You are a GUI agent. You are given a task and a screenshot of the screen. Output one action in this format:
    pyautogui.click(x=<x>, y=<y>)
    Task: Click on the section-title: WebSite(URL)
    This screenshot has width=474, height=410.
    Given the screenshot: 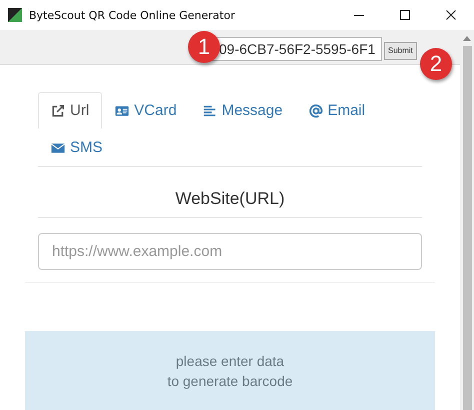 What is the action you would take?
    pyautogui.click(x=230, y=199)
    